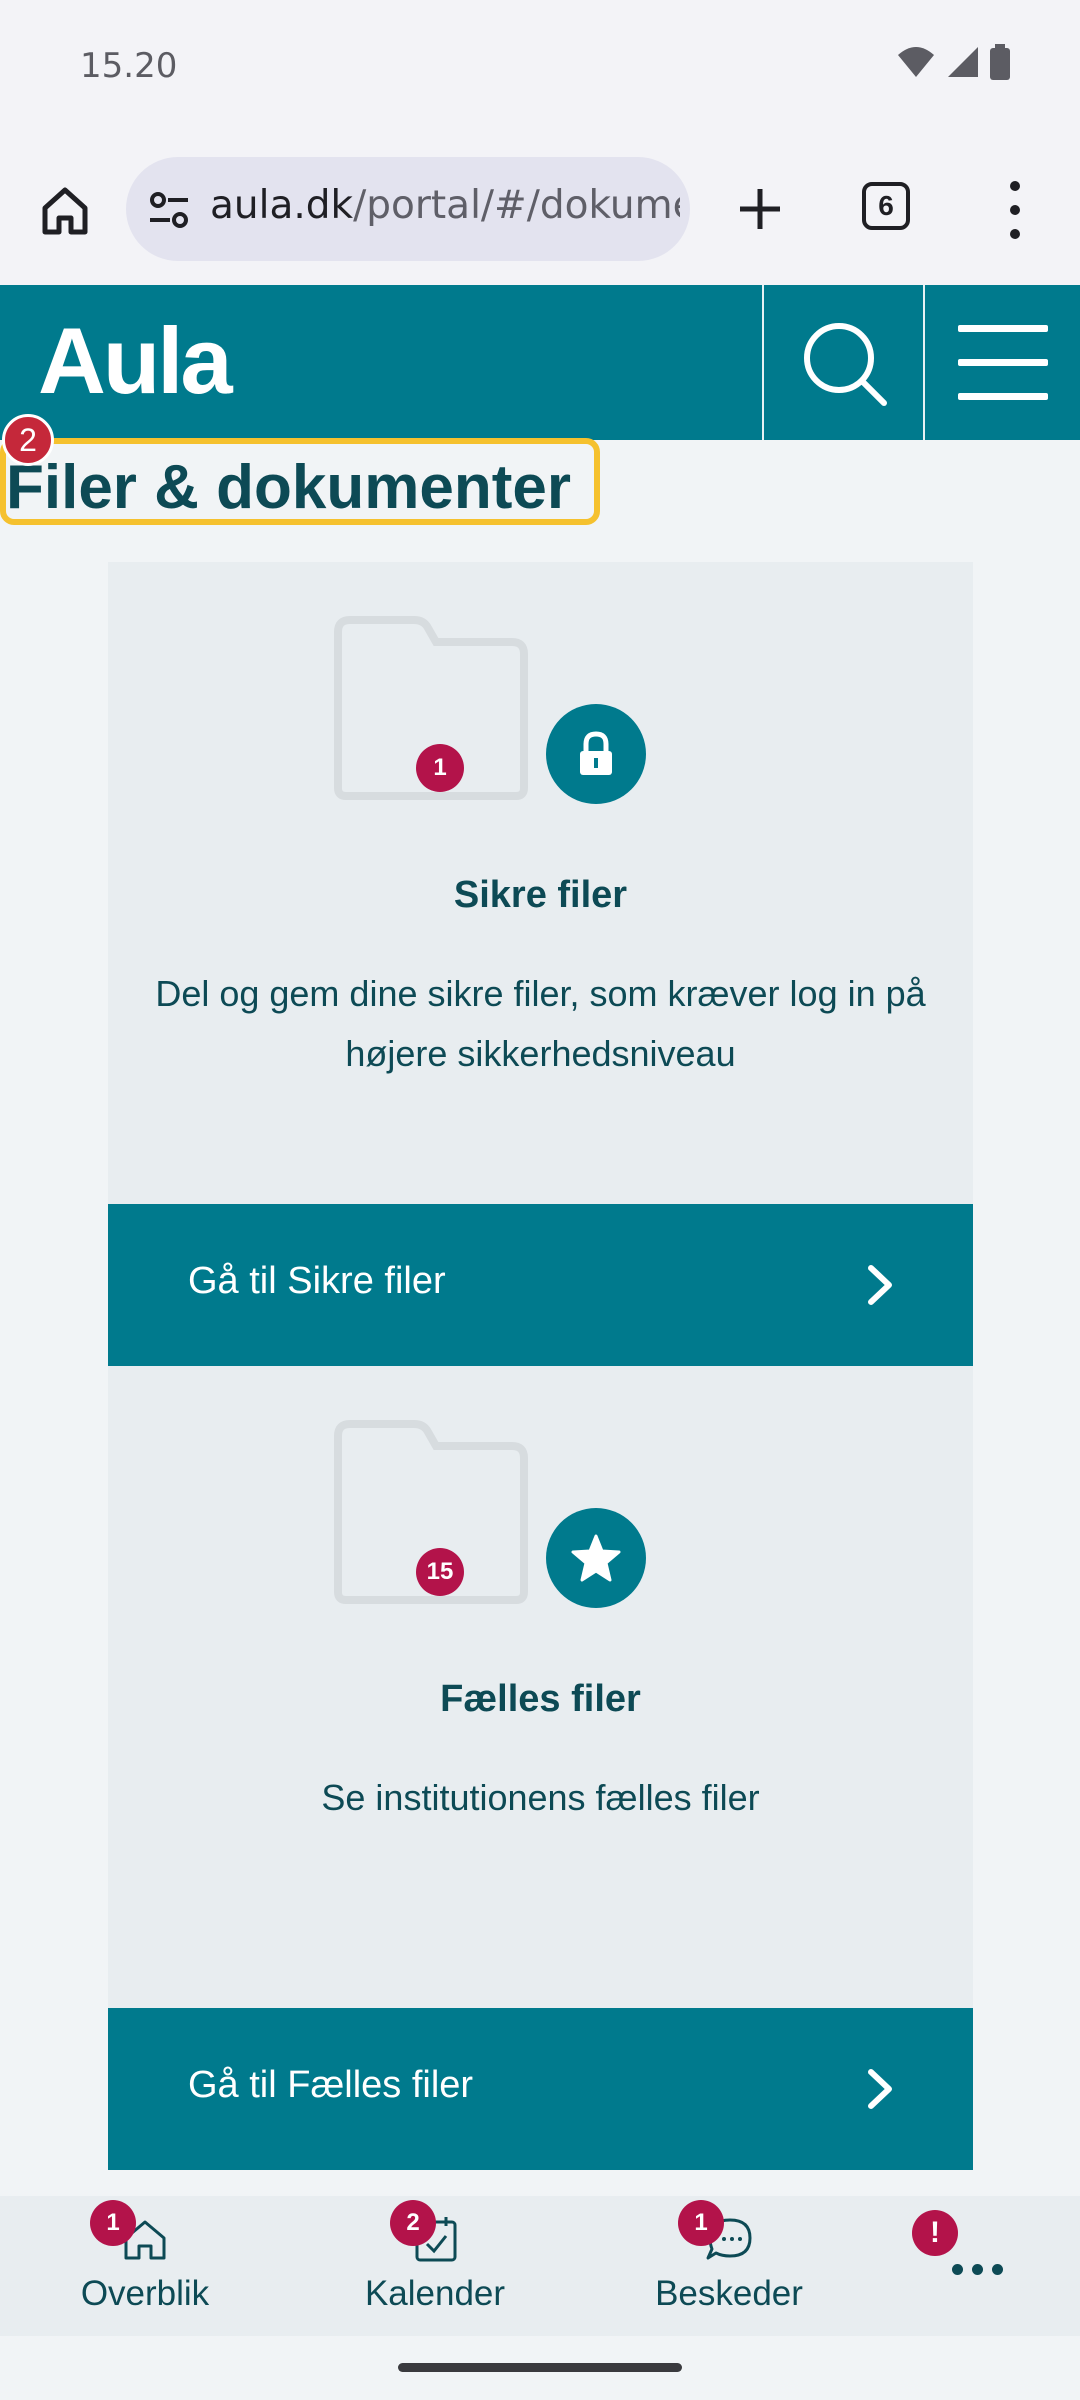 Image resolution: width=1080 pixels, height=2400 pixels. Describe the element at coordinates (935, 2233) in the screenshot. I see `nav-badge: !` at that location.